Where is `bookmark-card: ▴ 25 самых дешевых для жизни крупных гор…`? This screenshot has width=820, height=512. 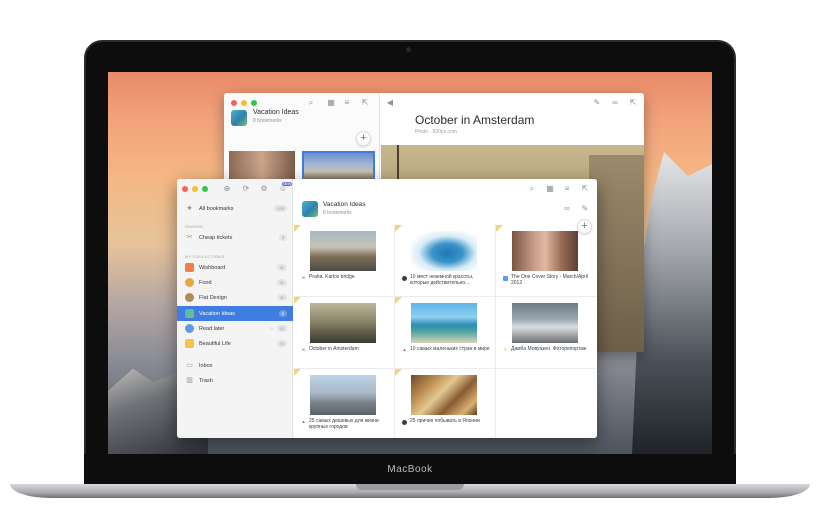
bookmark-card: ▴ 25 самых дешевых для жизни крупных гор… is located at coordinates (344, 403).